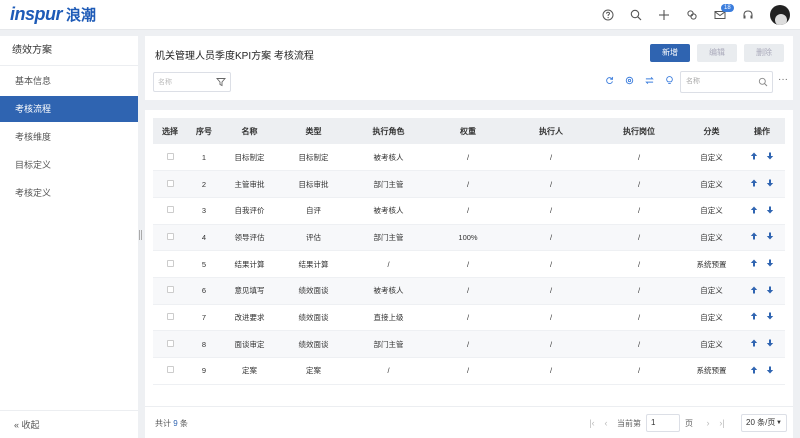  What do you see at coordinates (720, 15) in the screenshot?
I see `mail-icon: 18` at bounding box center [720, 15].